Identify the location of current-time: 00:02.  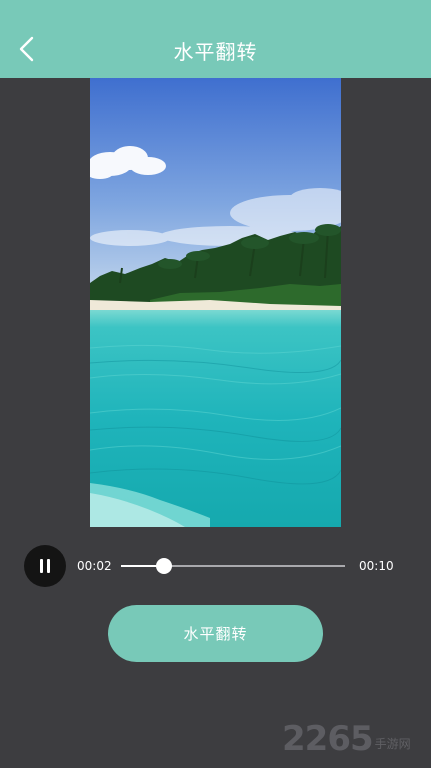
(94, 566).